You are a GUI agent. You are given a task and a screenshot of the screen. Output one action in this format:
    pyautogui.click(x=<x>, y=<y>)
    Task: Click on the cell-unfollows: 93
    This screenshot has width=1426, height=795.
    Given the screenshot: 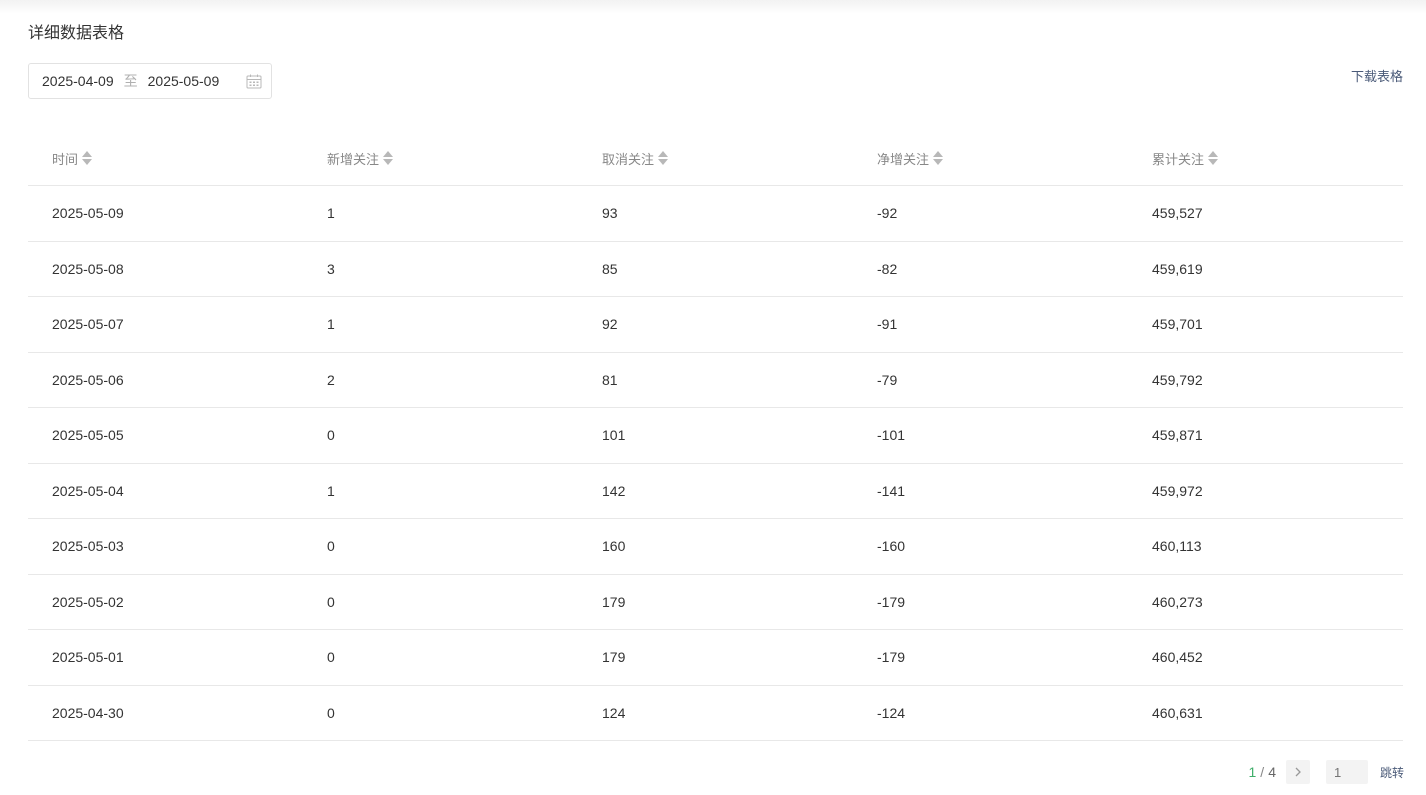 What is the action you would take?
    pyautogui.click(x=610, y=213)
    